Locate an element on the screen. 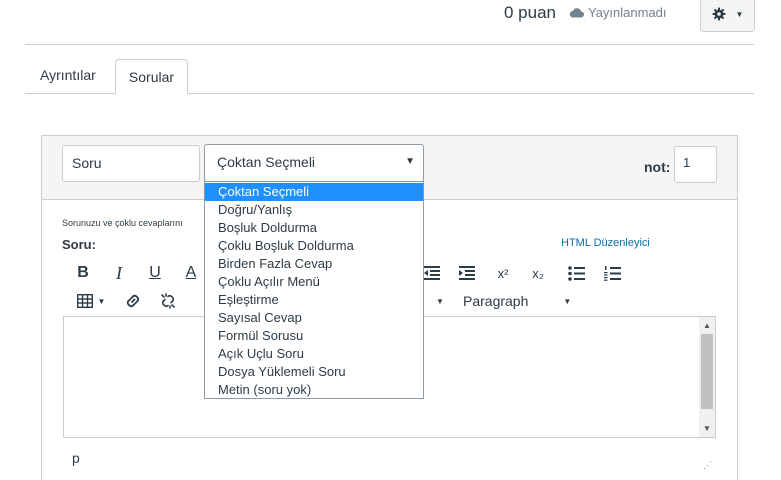 The height and width of the screenshot is (480, 781). subscript-button: x₂ is located at coordinates (538, 273).